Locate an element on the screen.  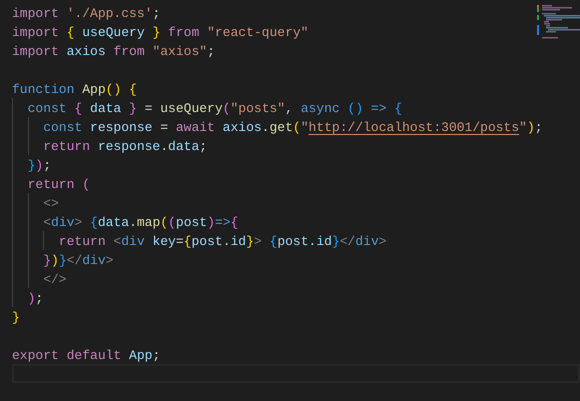
code-line: return response.data; is located at coordinates (125, 147).